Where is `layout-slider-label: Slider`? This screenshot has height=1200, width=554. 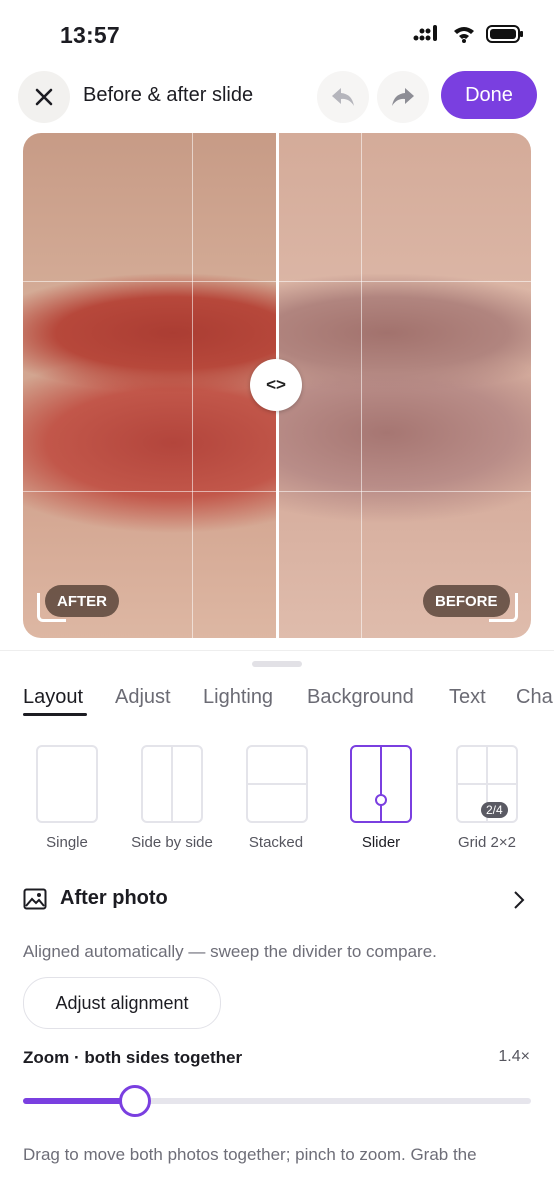
layout-slider-label: Slider is located at coordinates (381, 842).